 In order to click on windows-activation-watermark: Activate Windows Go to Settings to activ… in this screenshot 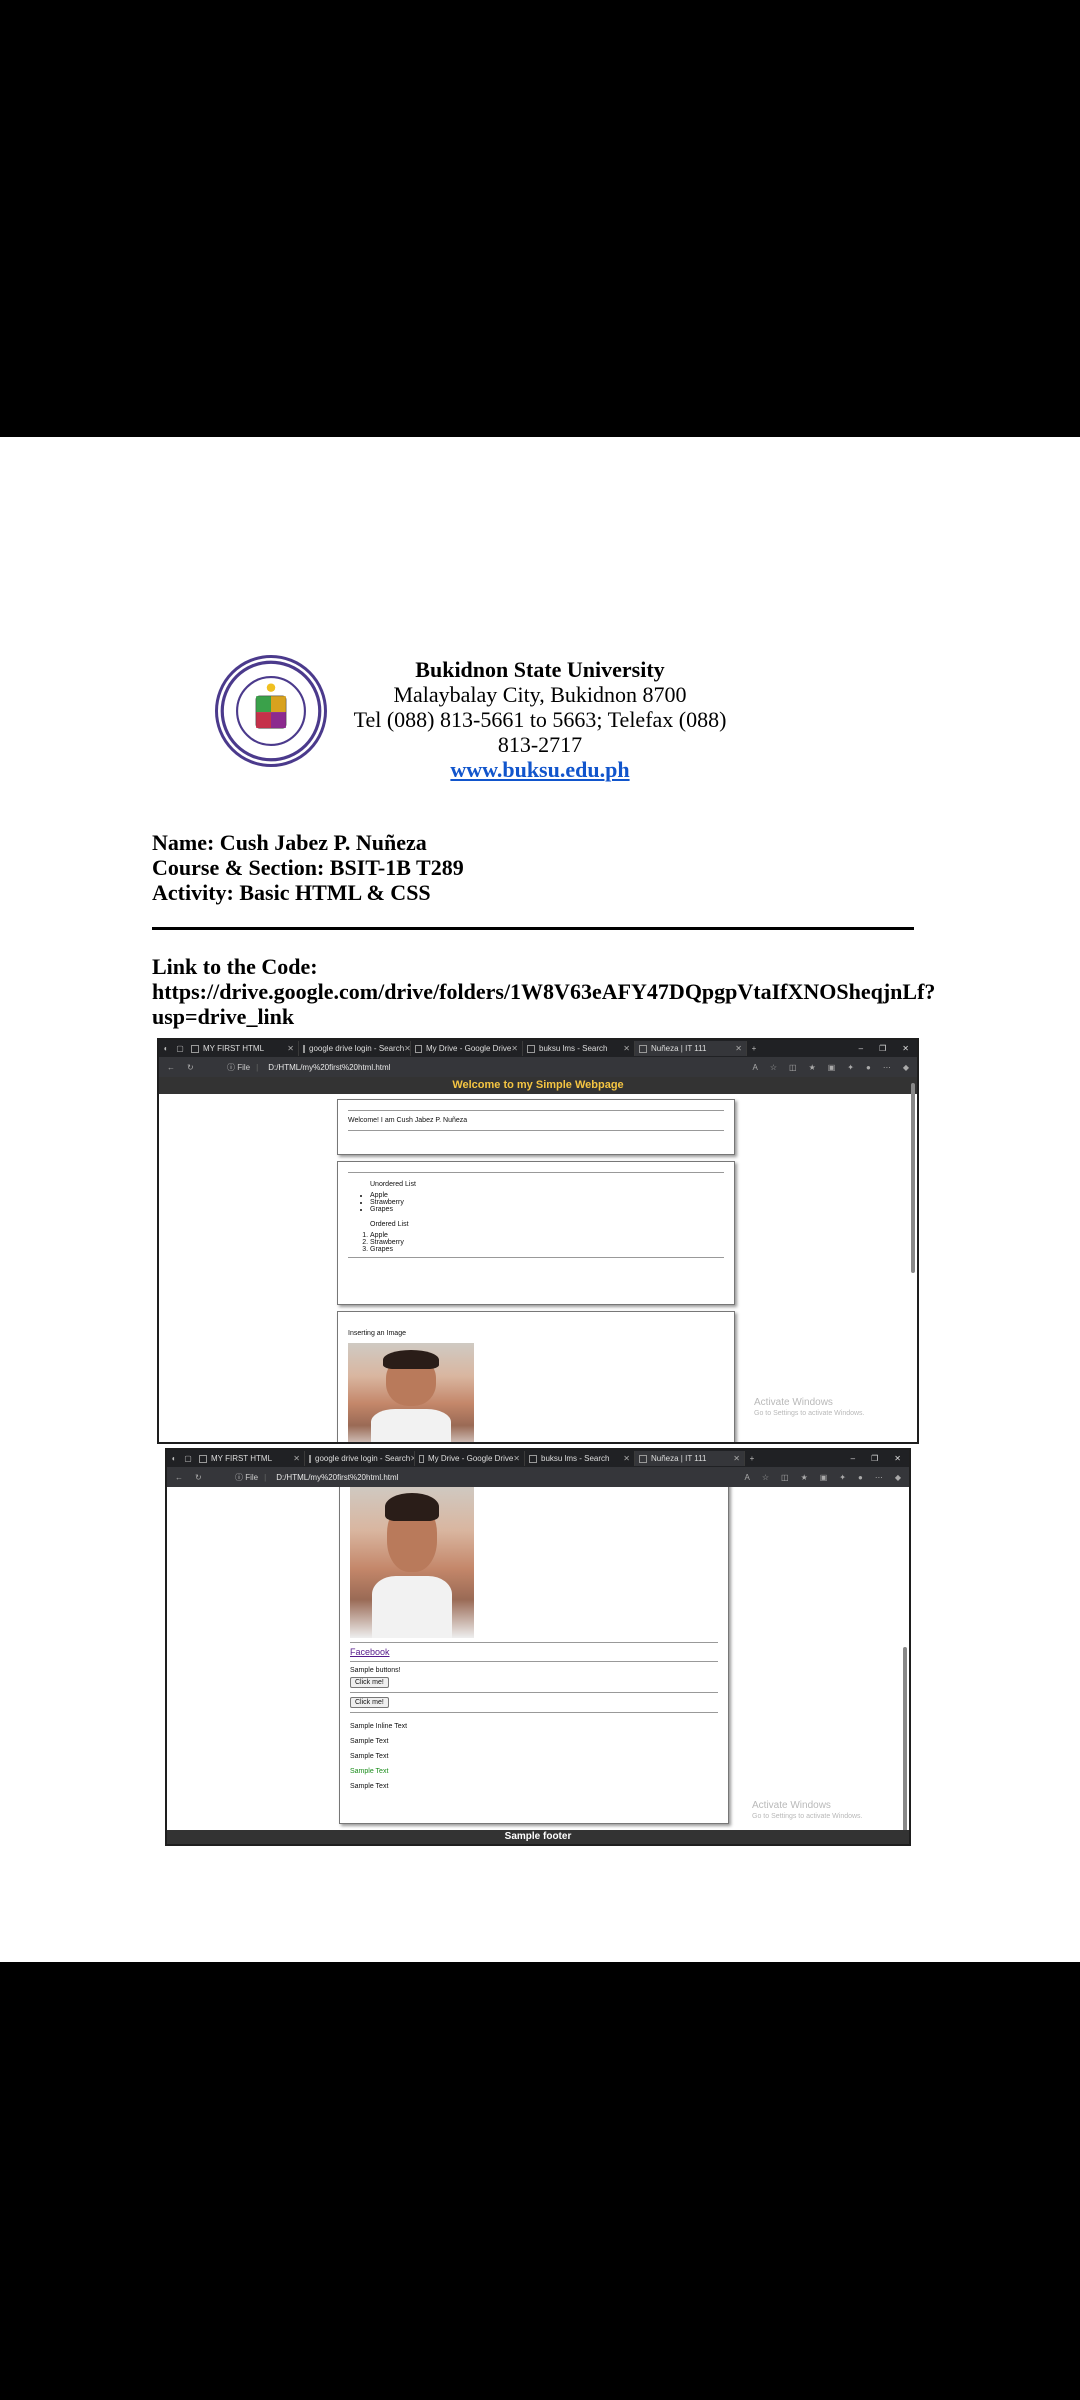, I will do `click(807, 1810)`.